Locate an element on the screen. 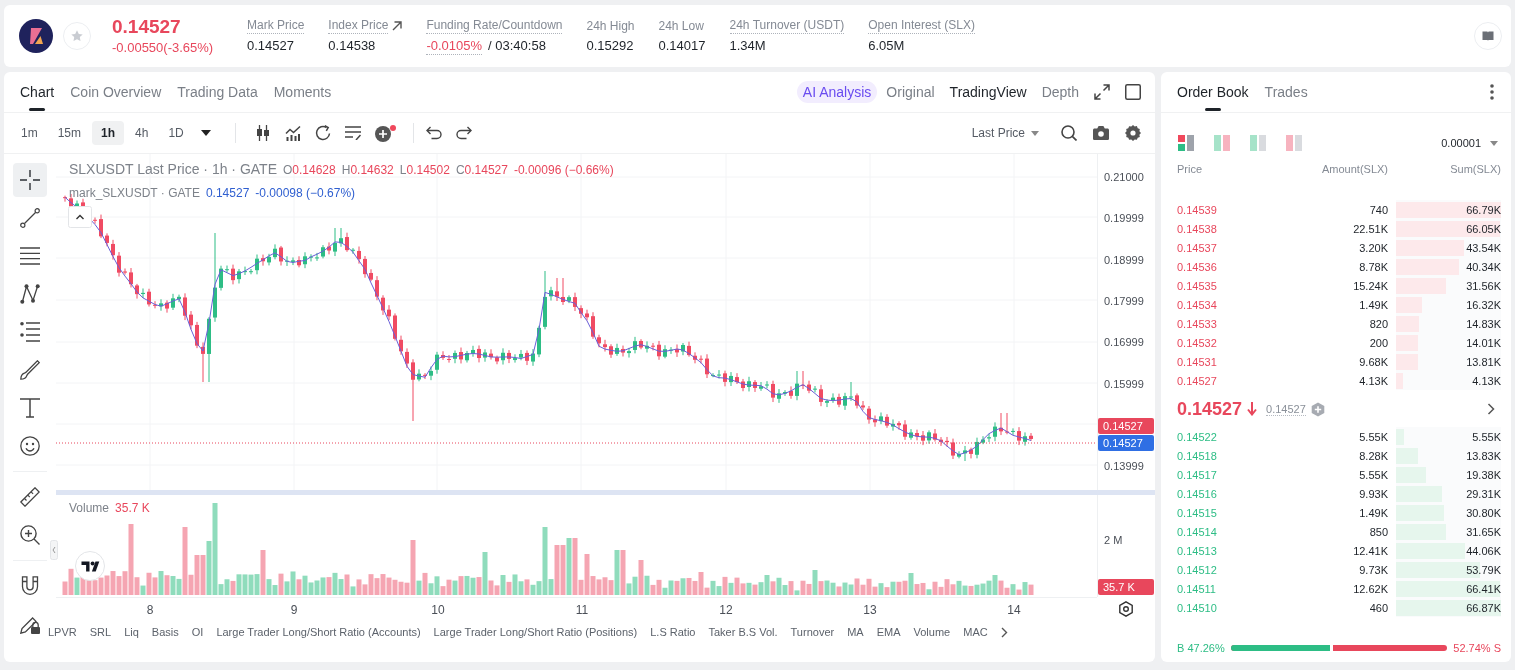 This screenshot has width=1515, height=670. ask-amount: 22.51K is located at coordinates (1370, 228).